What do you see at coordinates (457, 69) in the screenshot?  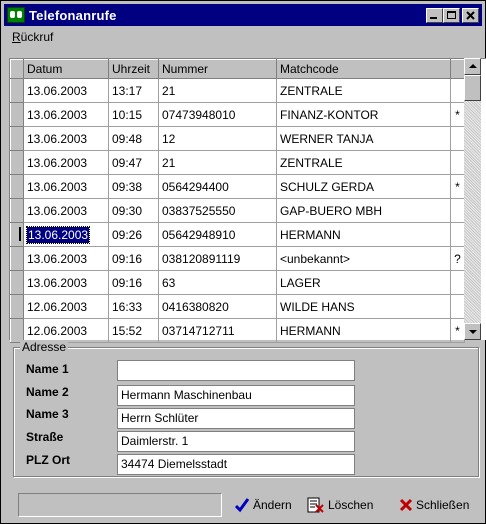 I see `column-header-flag` at bounding box center [457, 69].